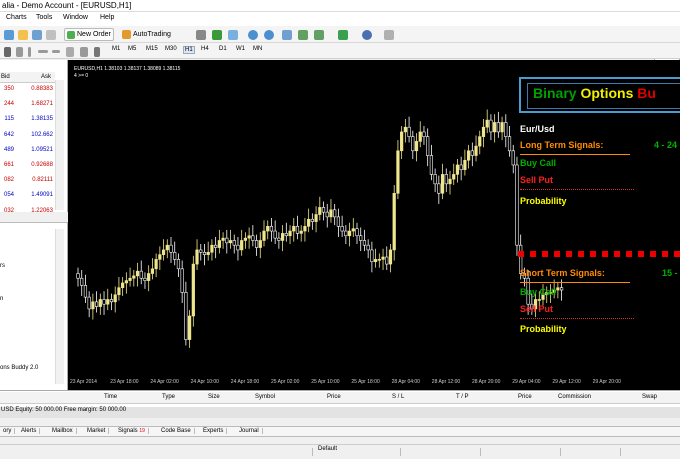 The image size is (680, 459). What do you see at coordinates (27, 182) in the screenshot?
I see `market-watch-row: 082 0.82111` at bounding box center [27, 182].